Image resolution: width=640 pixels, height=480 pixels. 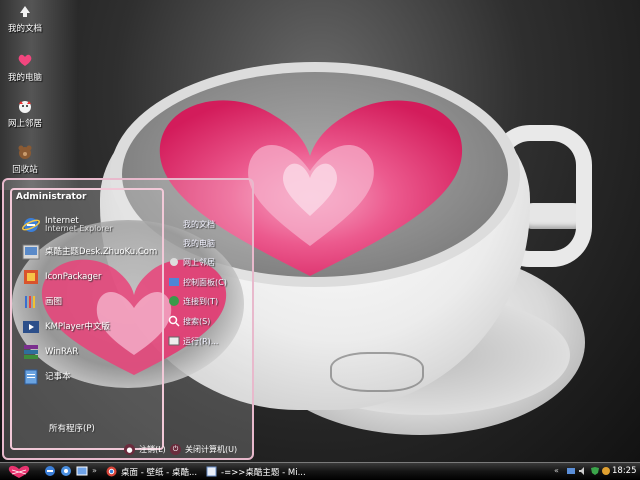 What do you see at coordinates (583, 471) in the screenshot?
I see `tray-volume-icon` at bounding box center [583, 471].